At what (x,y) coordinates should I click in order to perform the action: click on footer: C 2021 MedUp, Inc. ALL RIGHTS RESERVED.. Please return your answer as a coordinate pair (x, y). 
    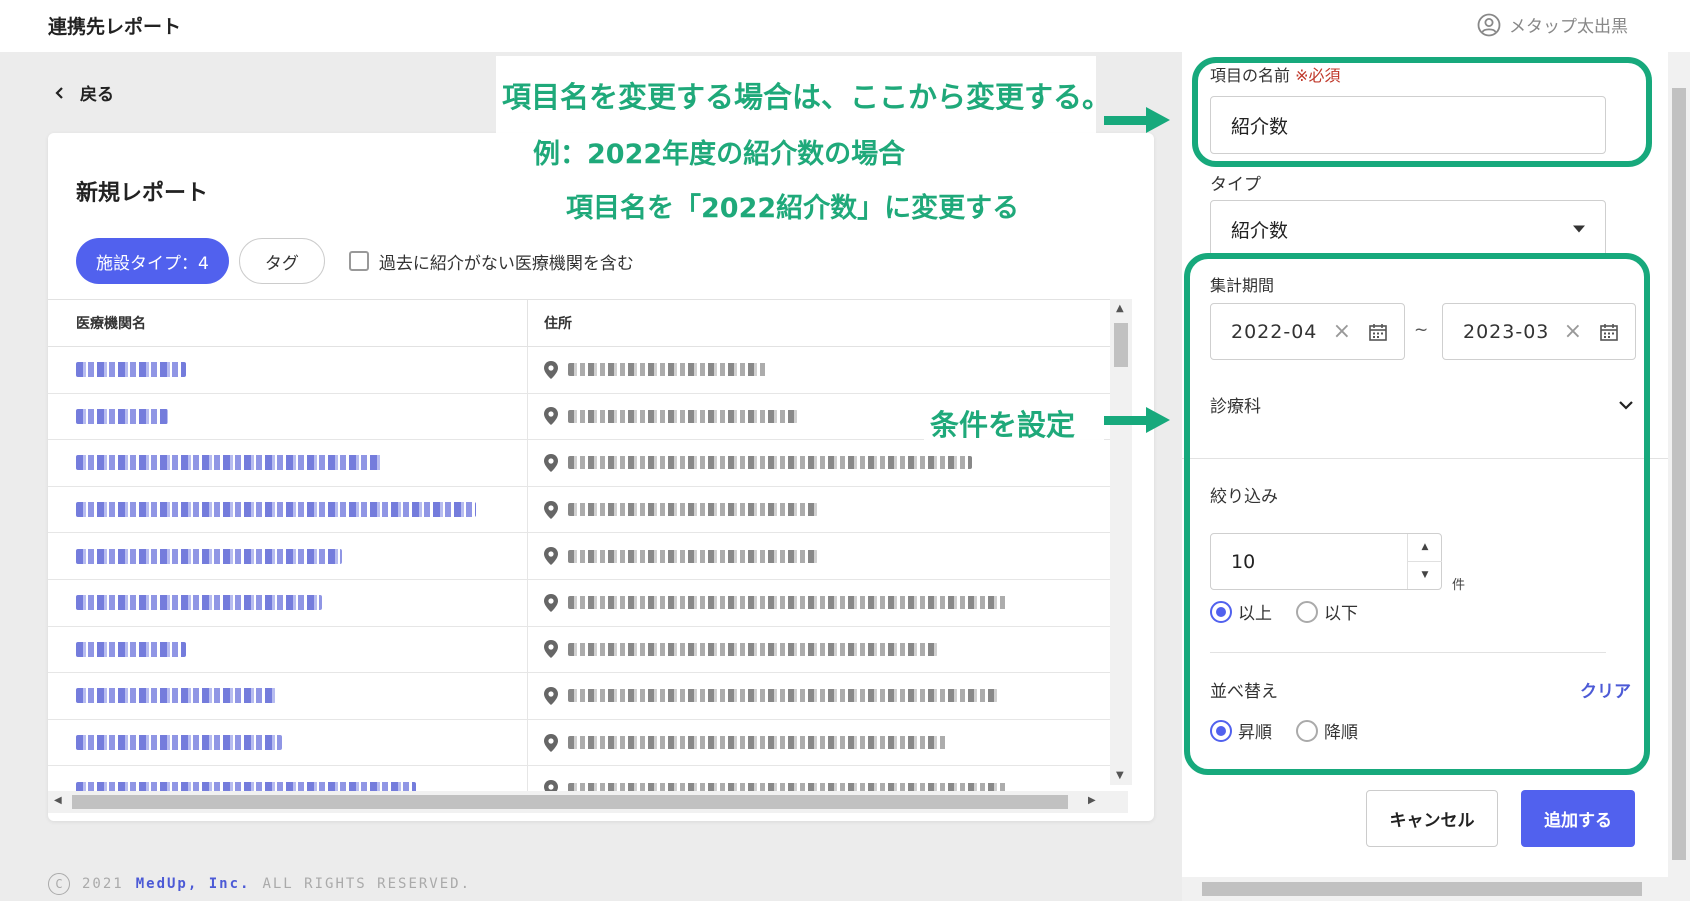
    Looking at the image, I should click on (259, 884).